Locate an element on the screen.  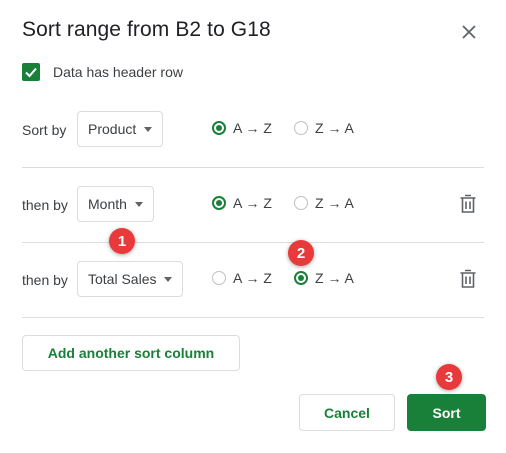
column-dropdown: Total Sales is located at coordinates (130, 279).